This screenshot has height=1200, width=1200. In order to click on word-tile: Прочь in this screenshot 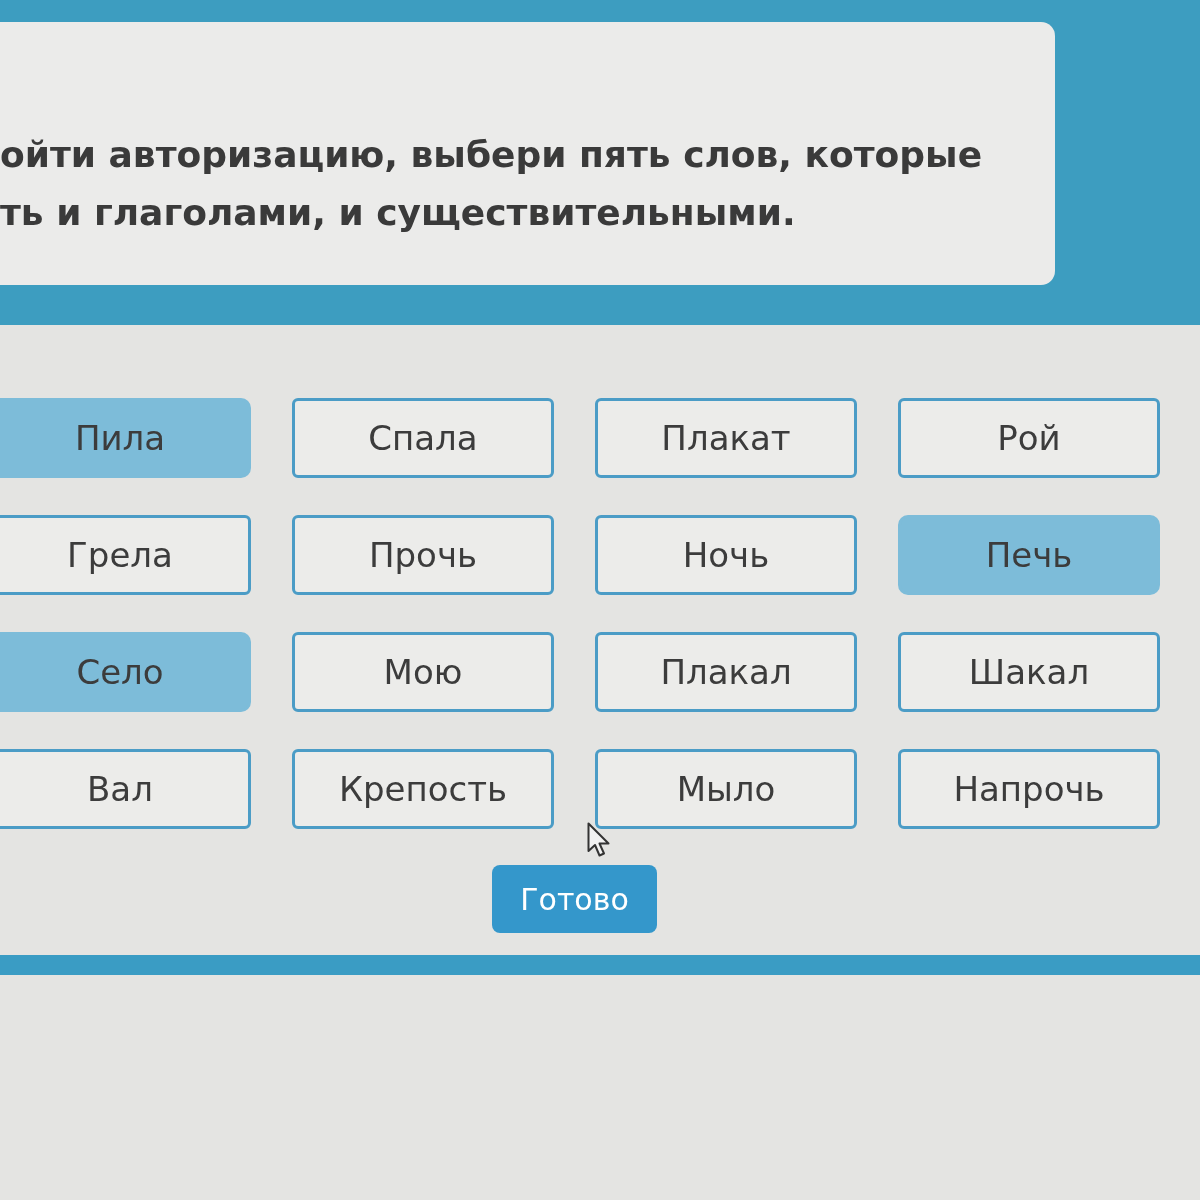, I will do `click(423, 555)`.